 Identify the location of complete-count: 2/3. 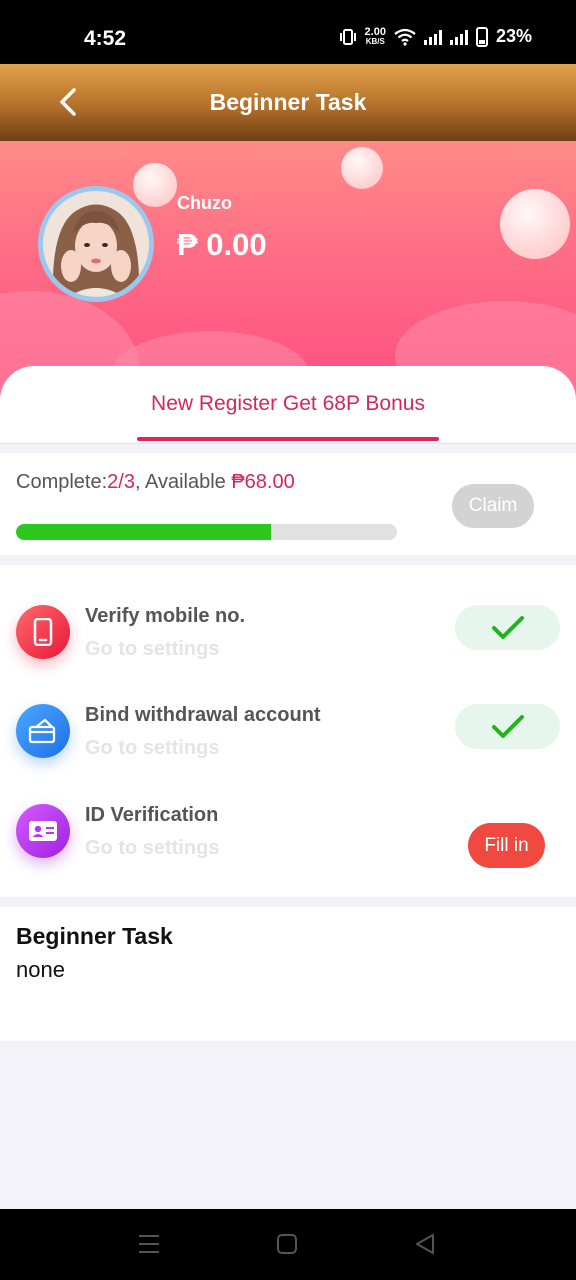
(121, 482).